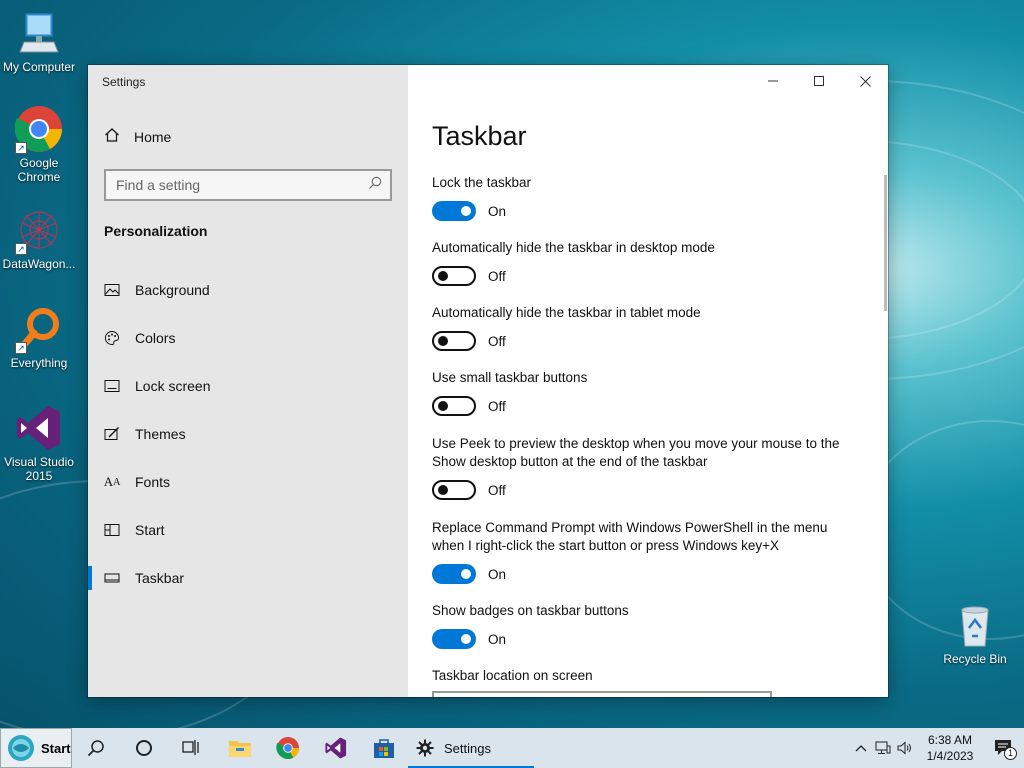 Image resolution: width=1024 pixels, height=768 pixels. What do you see at coordinates (454, 639) in the screenshot?
I see `badges-toggle` at bounding box center [454, 639].